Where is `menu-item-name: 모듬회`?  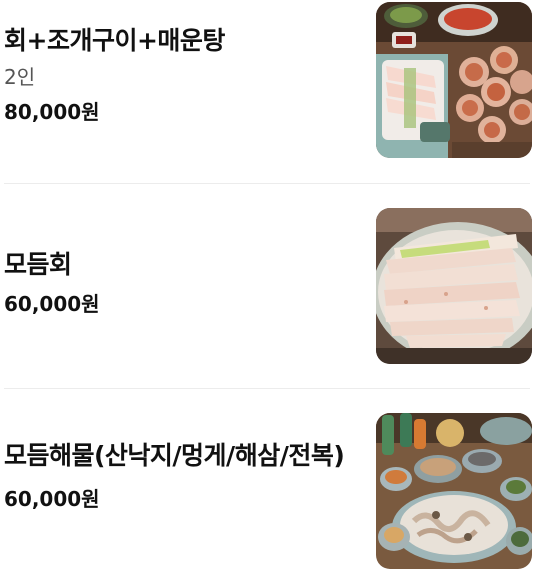 menu-item-name: 모듬회 is located at coordinates (38, 264).